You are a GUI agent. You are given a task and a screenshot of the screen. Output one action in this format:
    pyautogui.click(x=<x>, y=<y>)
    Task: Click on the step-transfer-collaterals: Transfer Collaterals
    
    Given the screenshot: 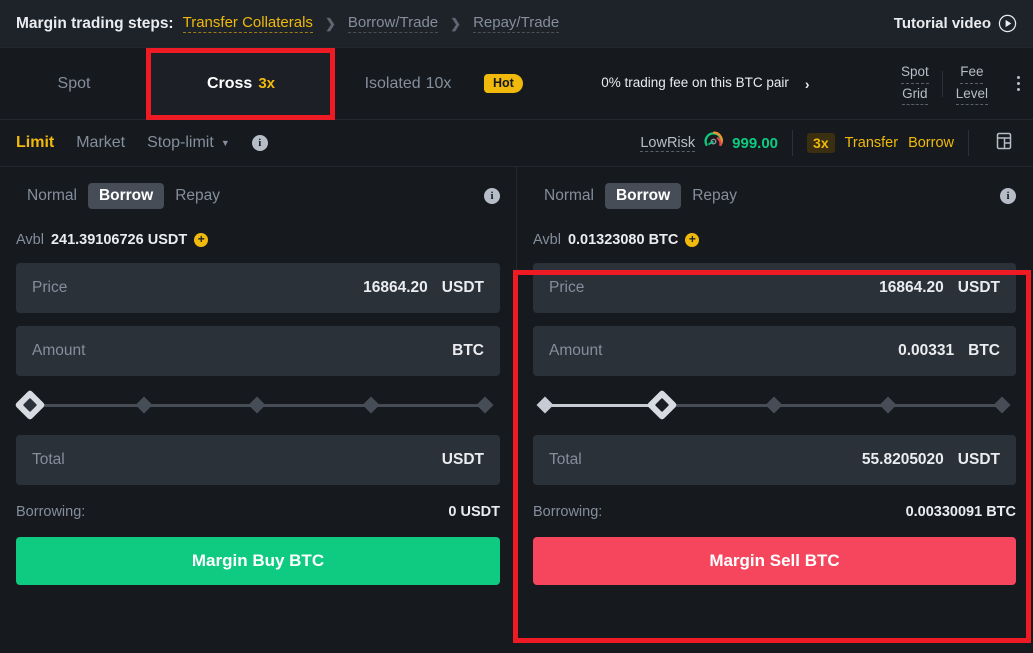 What is the action you would take?
    pyautogui.click(x=247, y=23)
    